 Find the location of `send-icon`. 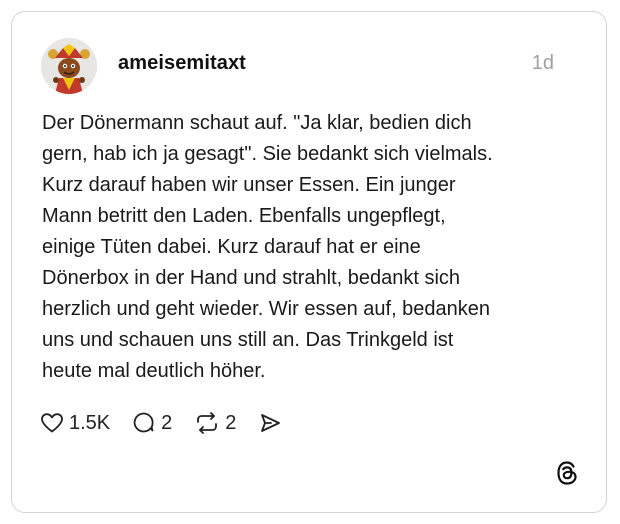

send-icon is located at coordinates (270, 423).